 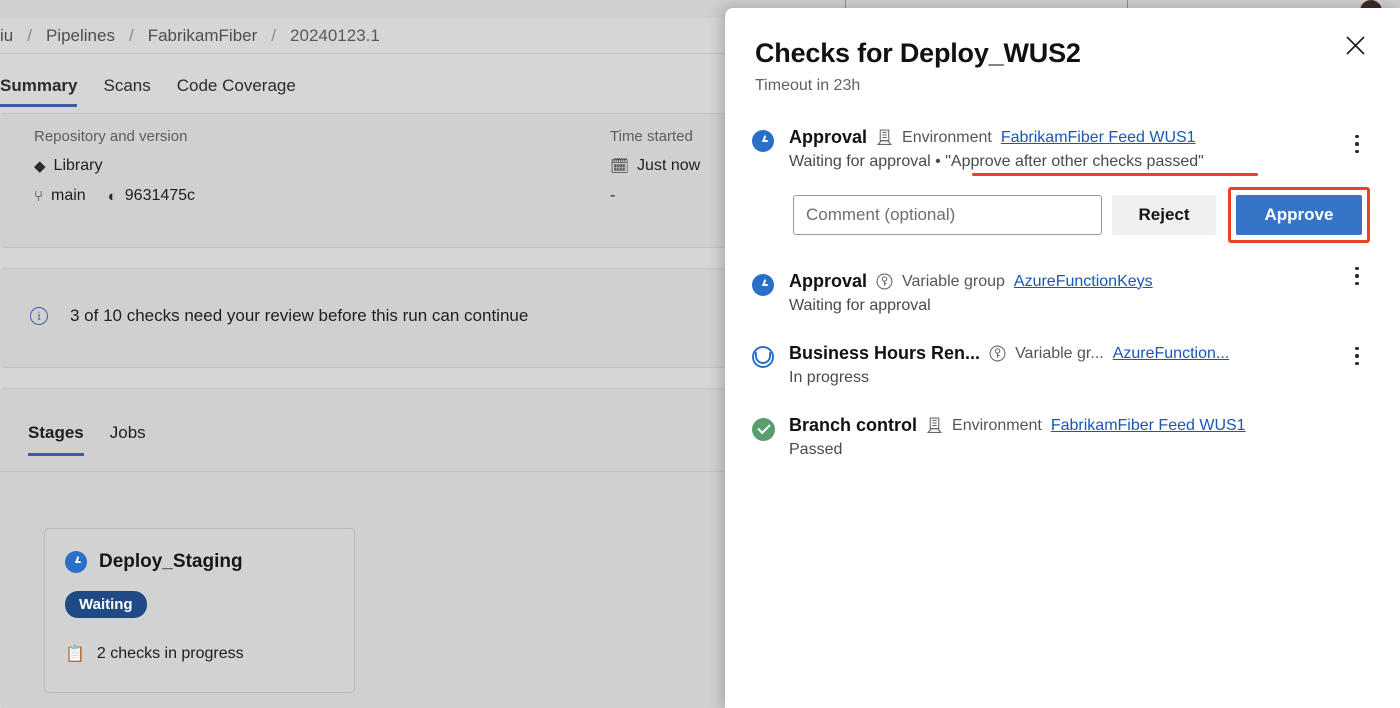 I want to click on calendar-icon: 🗓, so click(x=620, y=166).